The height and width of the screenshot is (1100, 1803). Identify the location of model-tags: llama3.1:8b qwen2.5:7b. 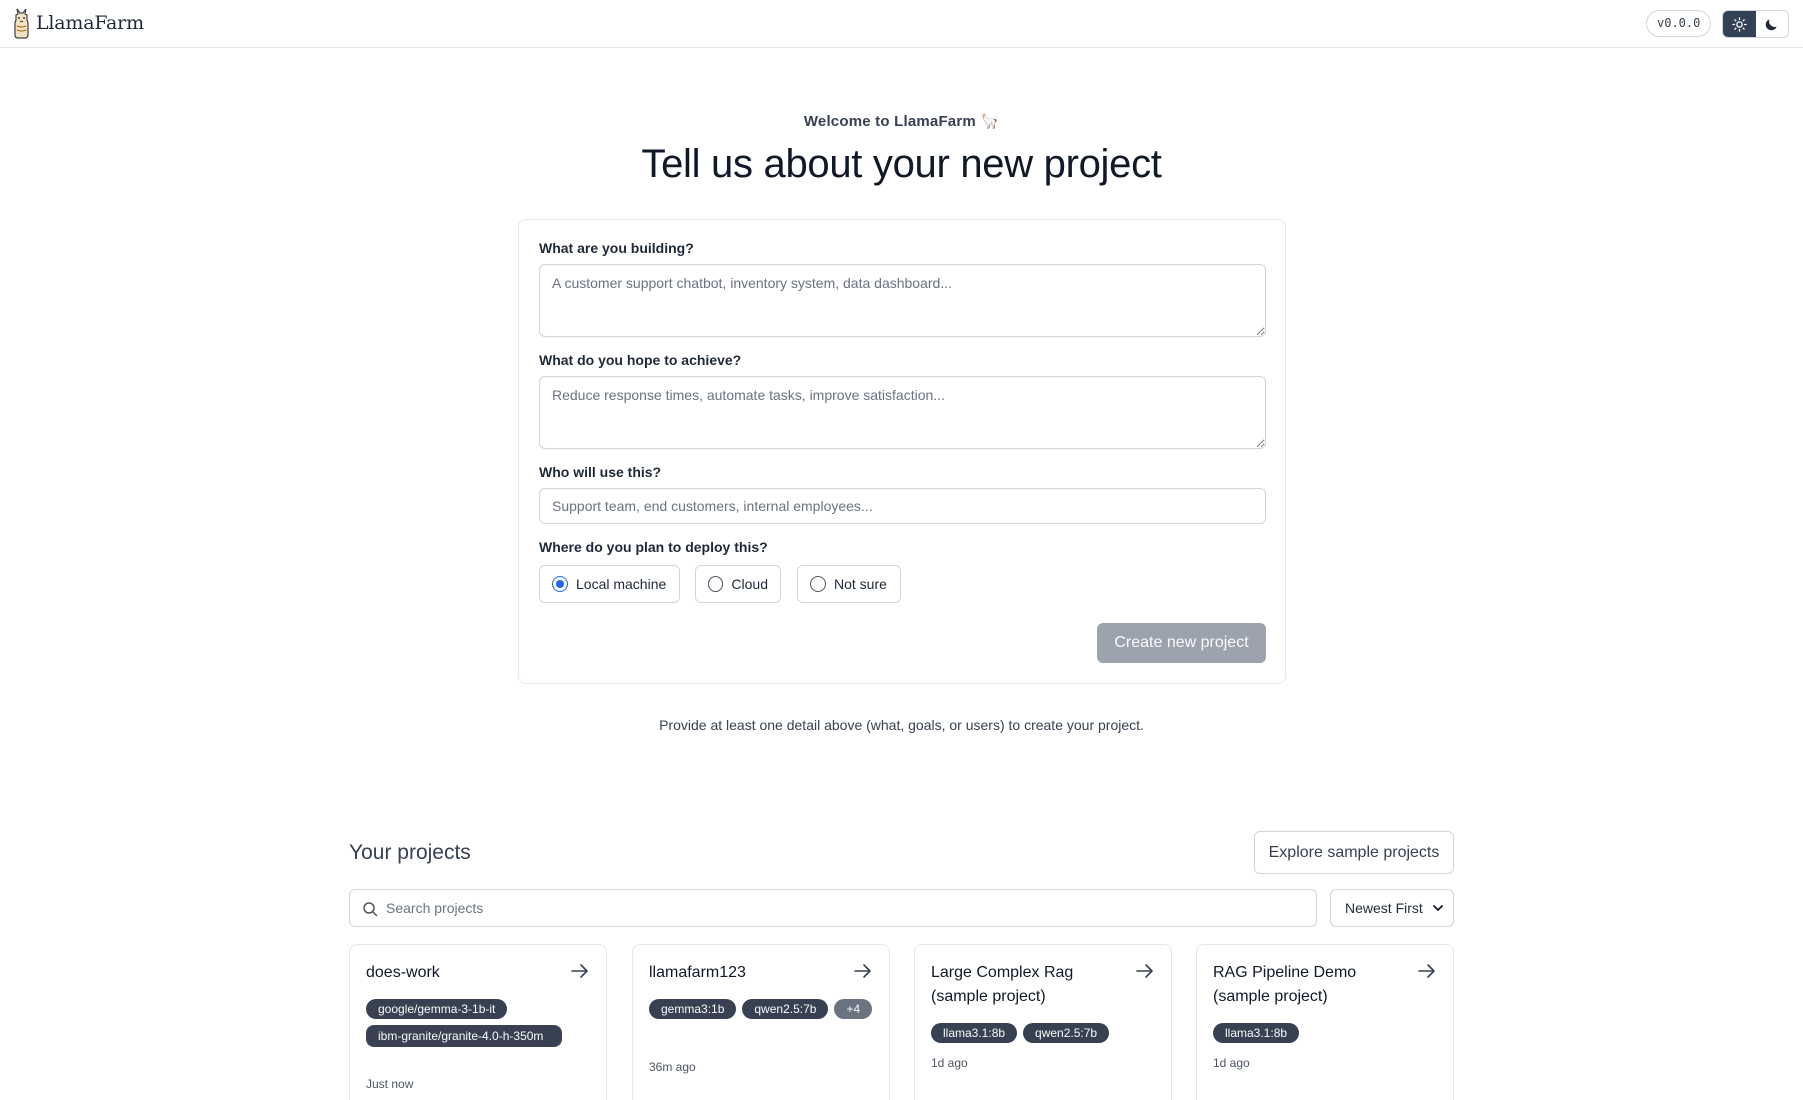
(1044, 1033).